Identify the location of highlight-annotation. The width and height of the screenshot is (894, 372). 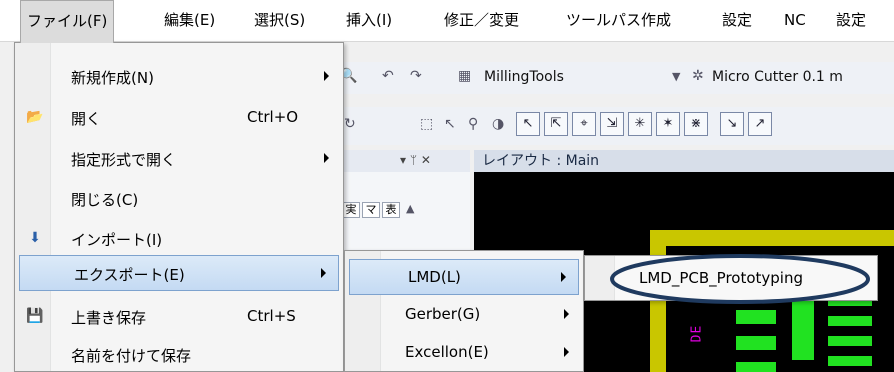
(740, 279).